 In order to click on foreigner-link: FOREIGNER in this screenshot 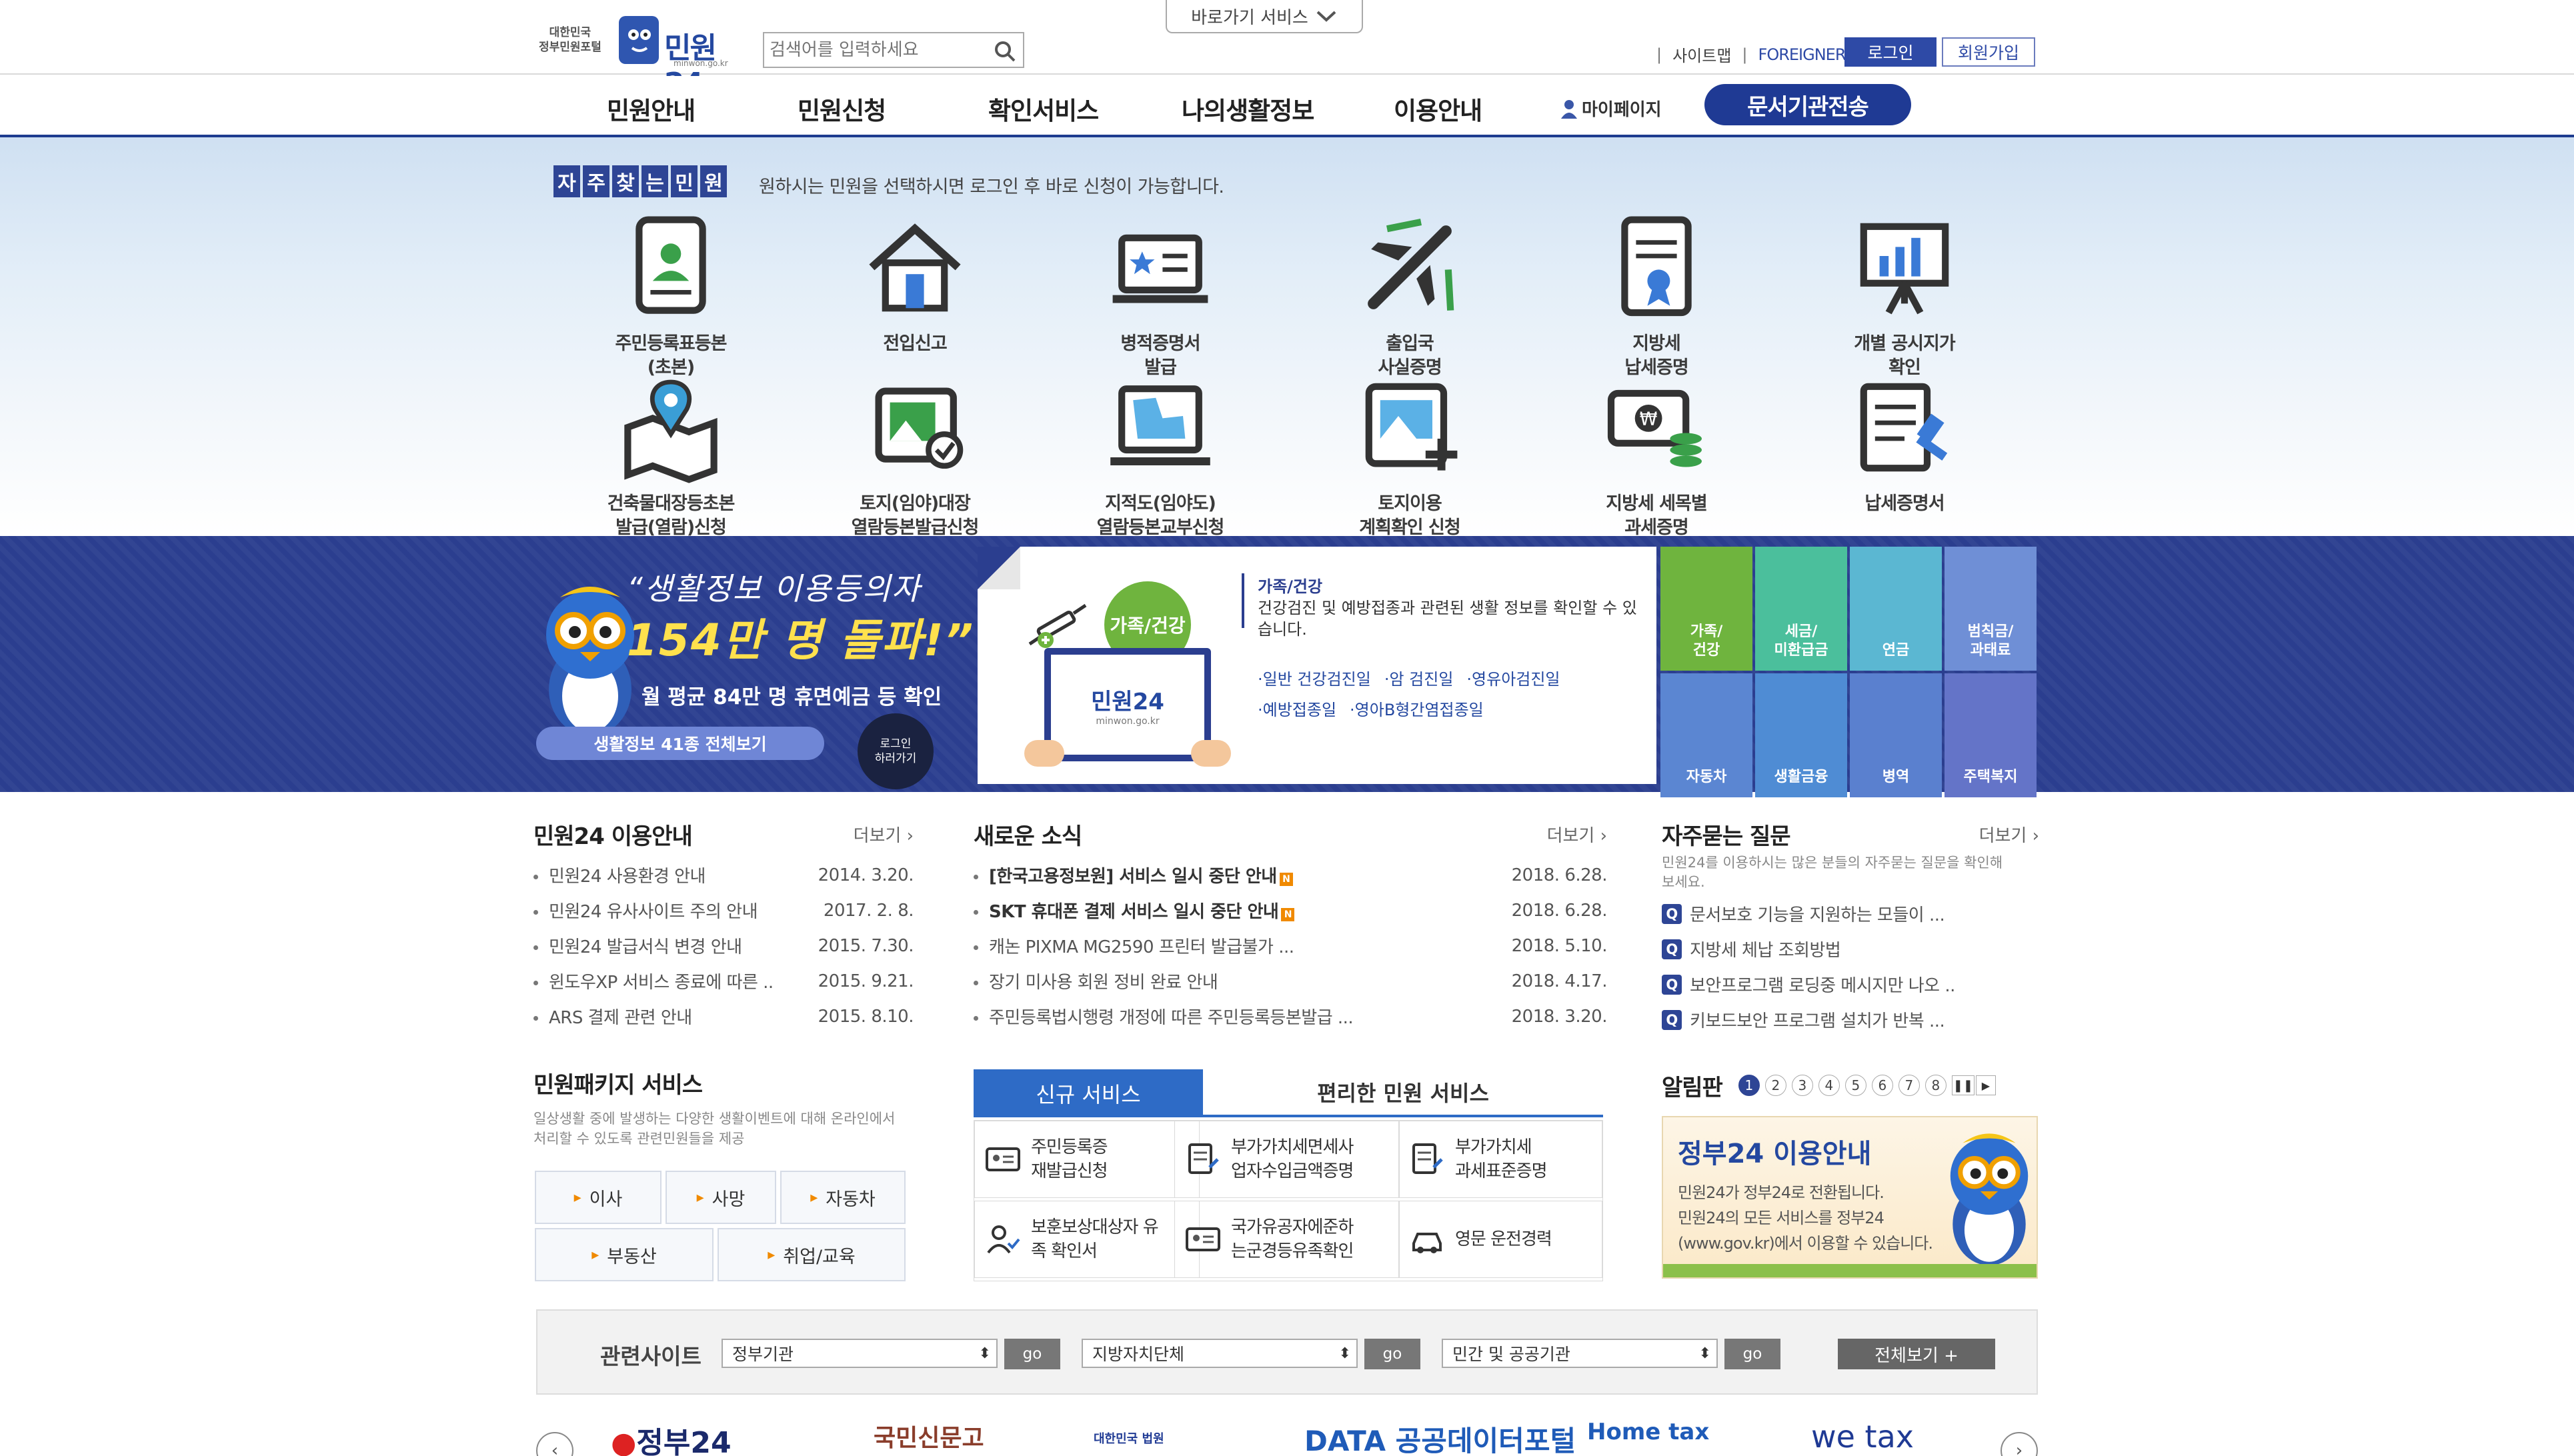, I will do `click(1802, 54)`.